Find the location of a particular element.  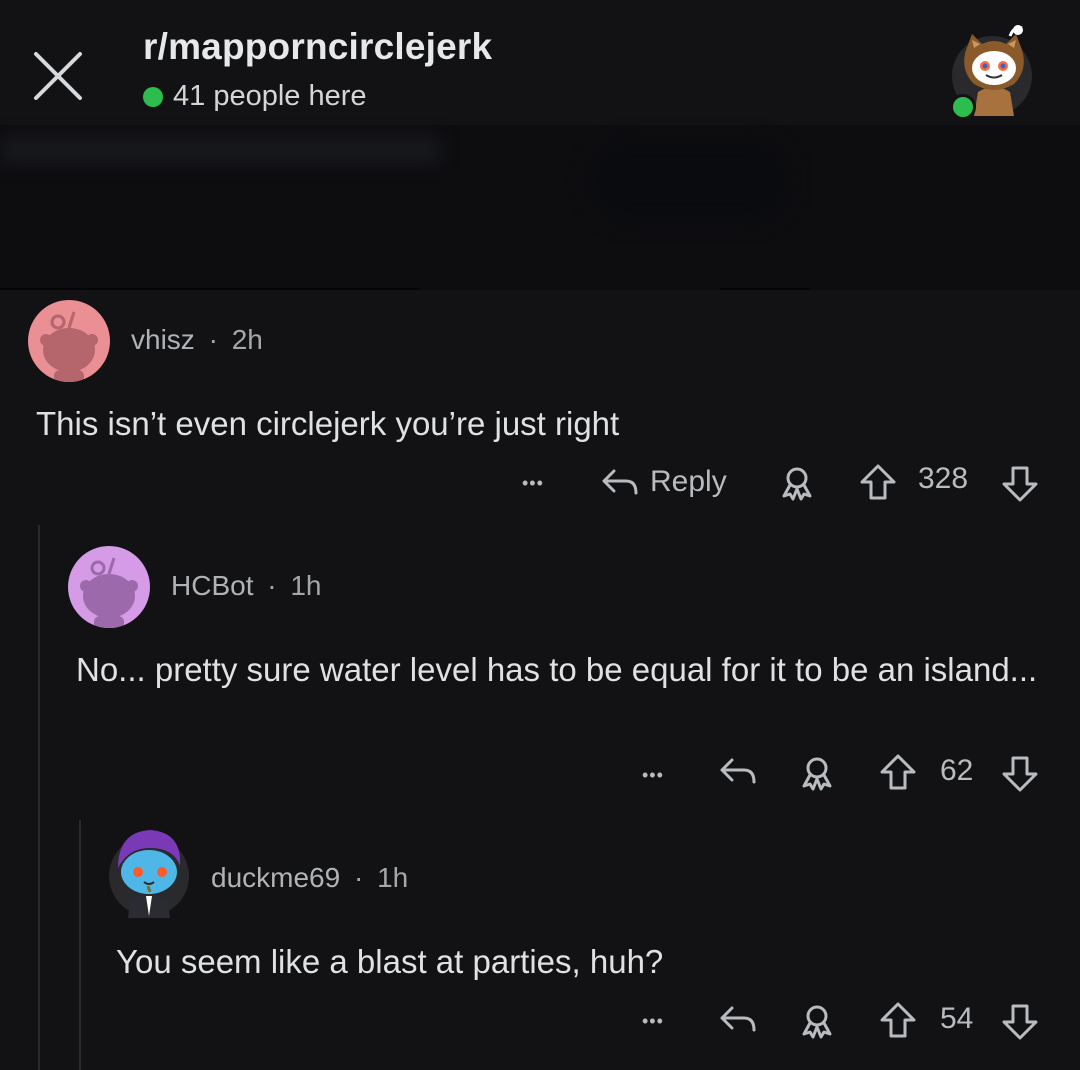

score: 62 is located at coordinates (957, 770).